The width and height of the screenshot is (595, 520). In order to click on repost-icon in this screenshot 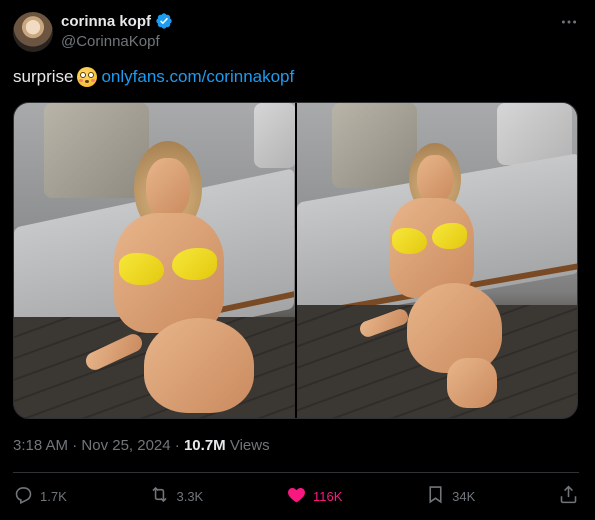, I will do `click(159, 496)`.